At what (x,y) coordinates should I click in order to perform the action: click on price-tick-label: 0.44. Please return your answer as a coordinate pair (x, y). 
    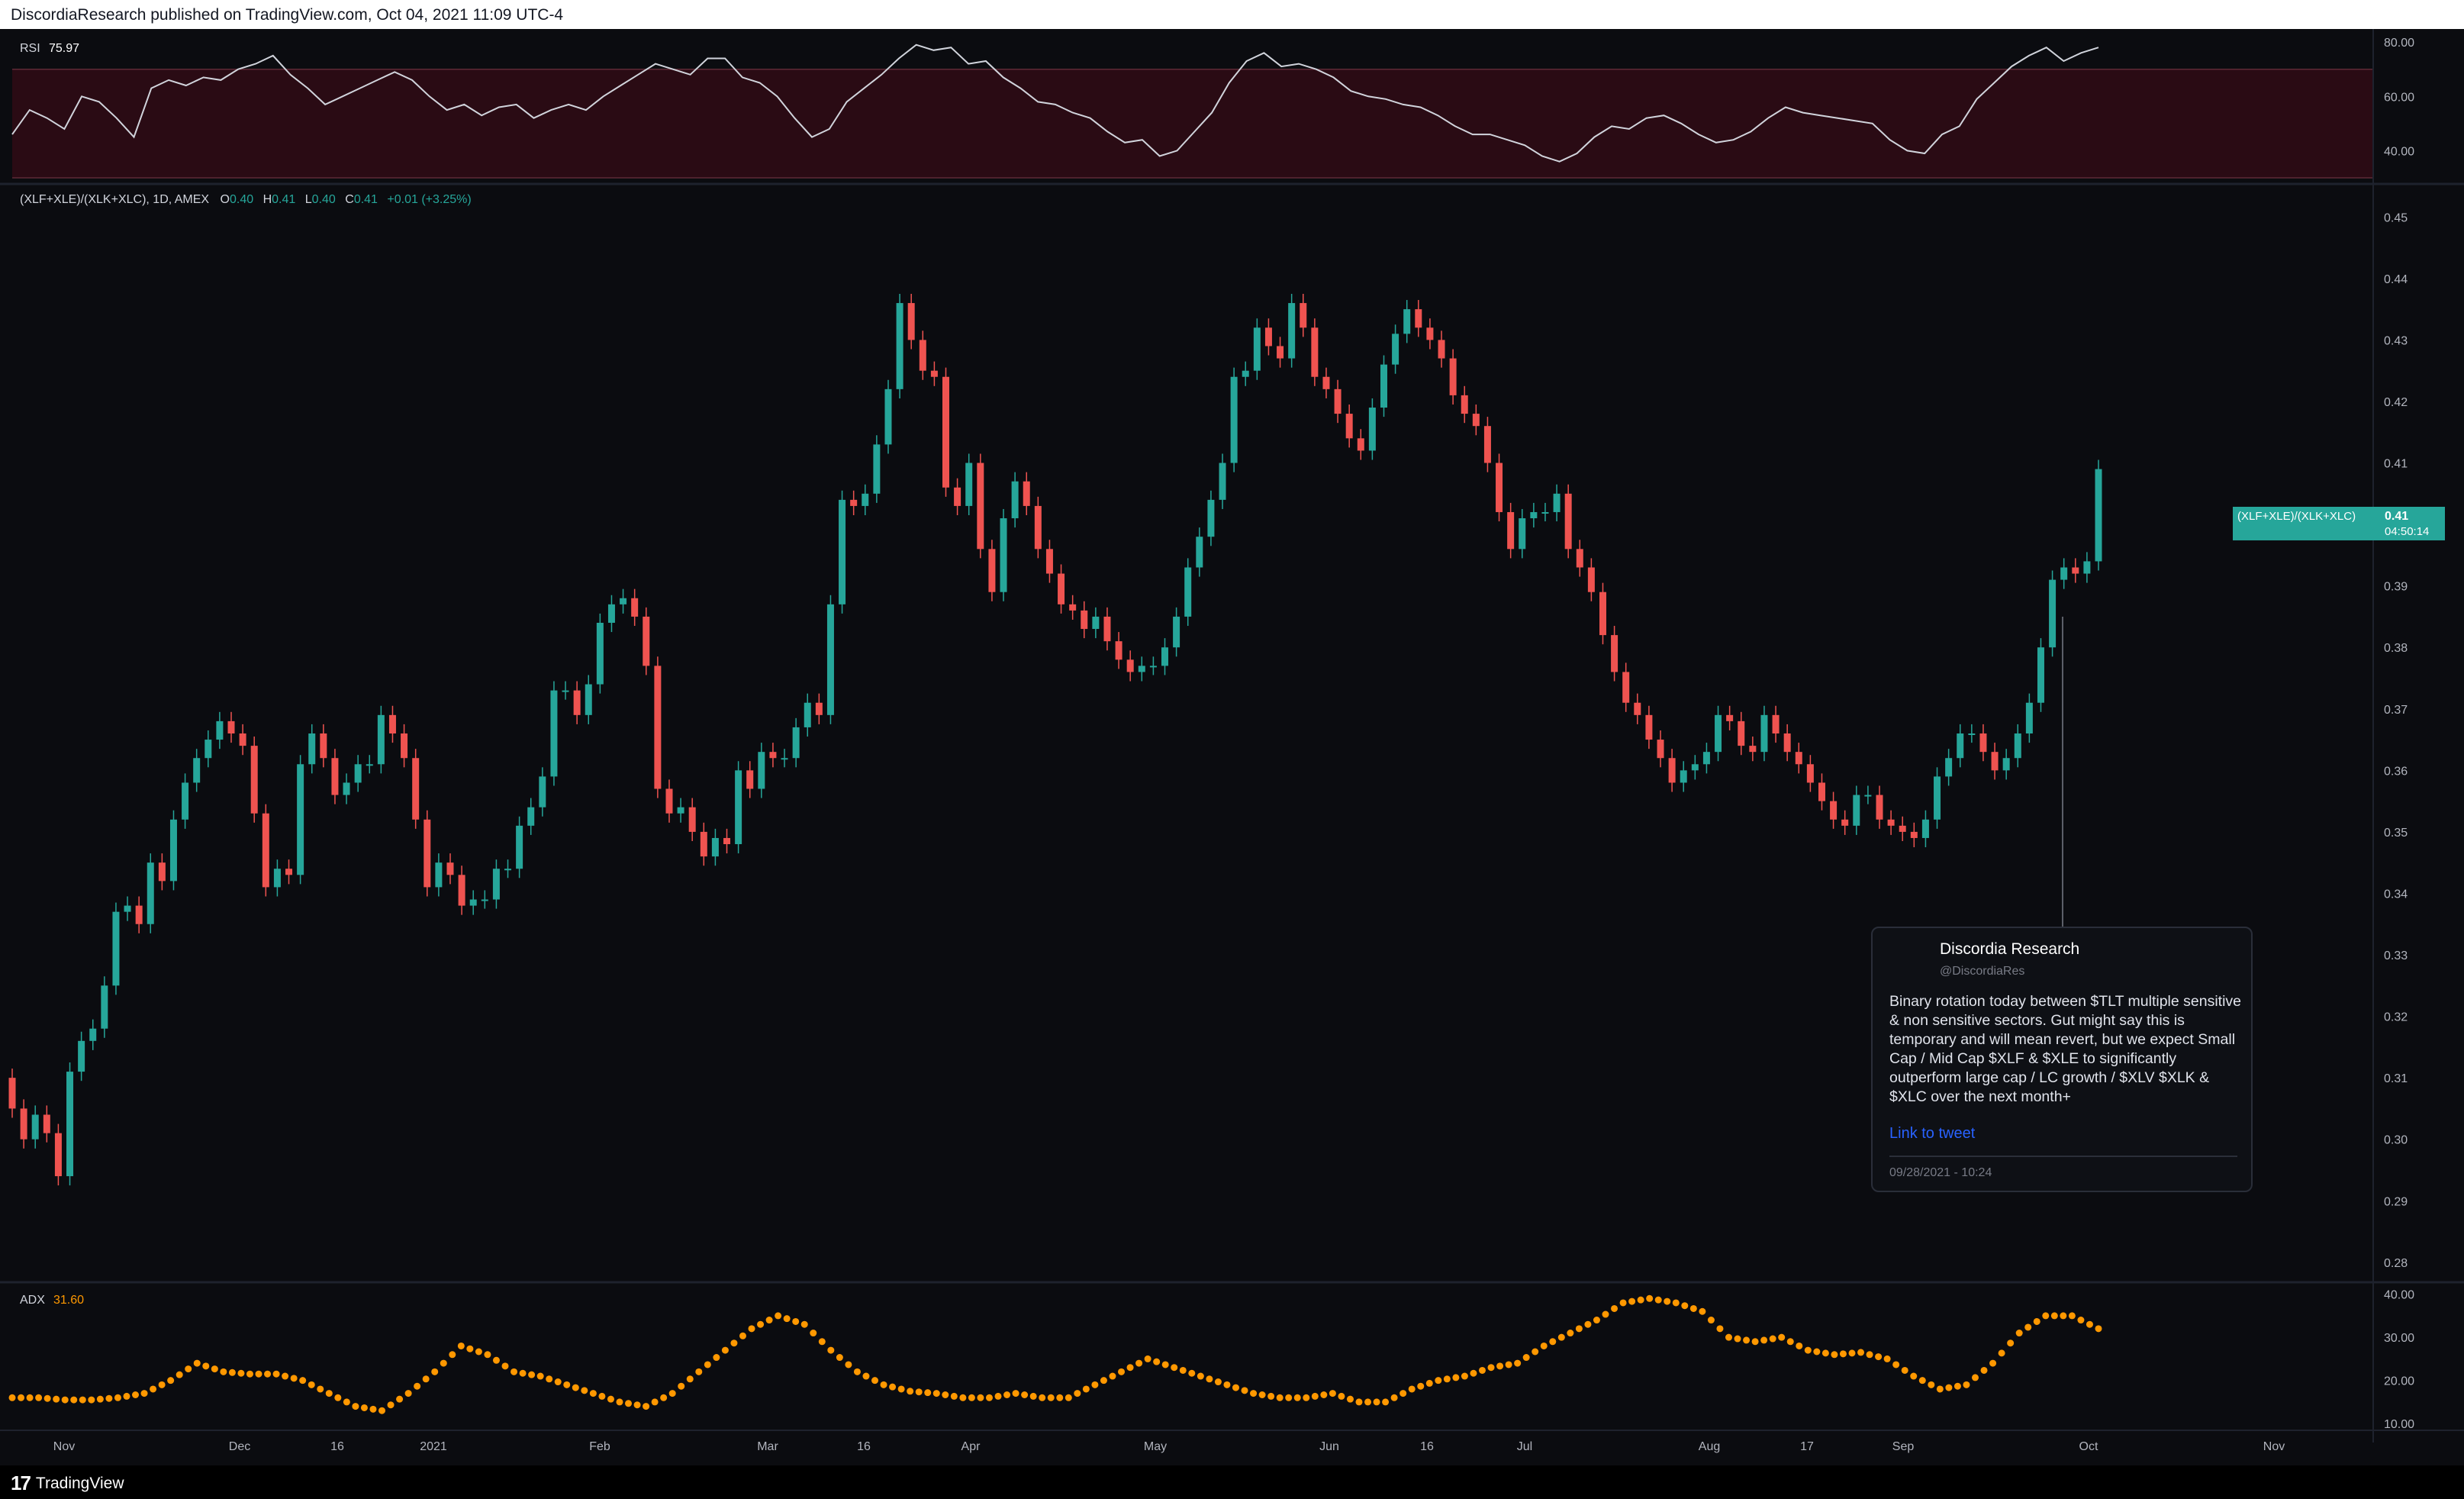
    Looking at the image, I should click on (2396, 279).